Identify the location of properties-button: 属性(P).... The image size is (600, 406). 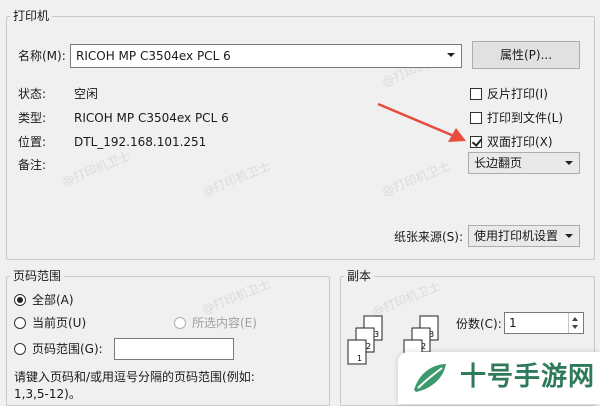
(526, 55).